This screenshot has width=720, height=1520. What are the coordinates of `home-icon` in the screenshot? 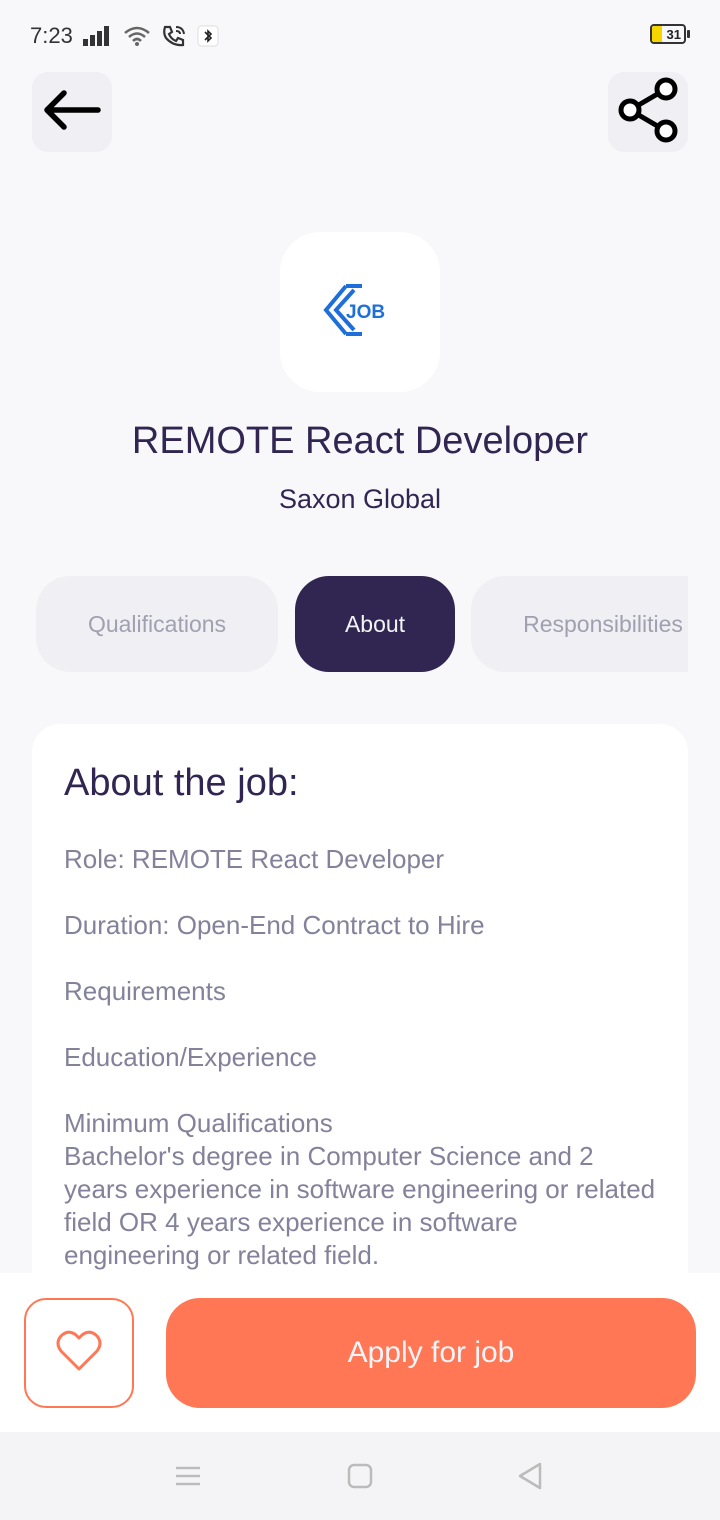 It's located at (360, 1476).